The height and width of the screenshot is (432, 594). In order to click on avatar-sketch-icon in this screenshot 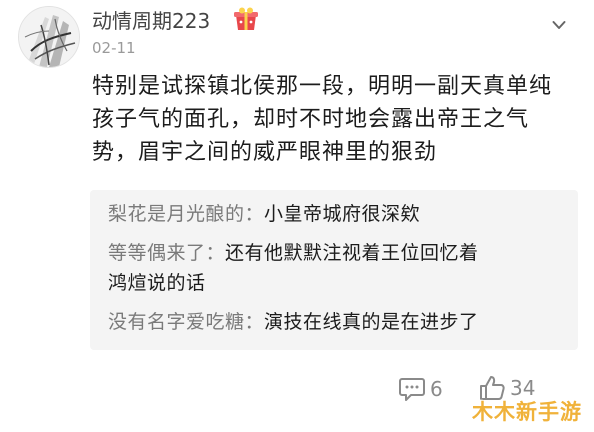, I will do `click(49, 37)`.